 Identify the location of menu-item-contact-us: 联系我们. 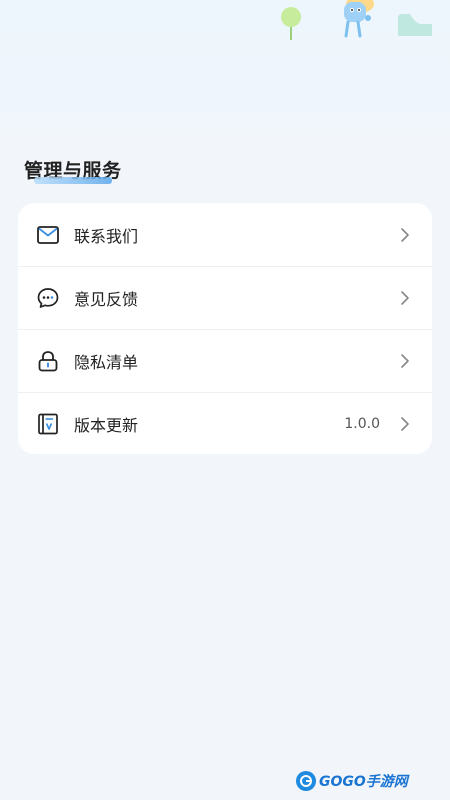
(225, 234).